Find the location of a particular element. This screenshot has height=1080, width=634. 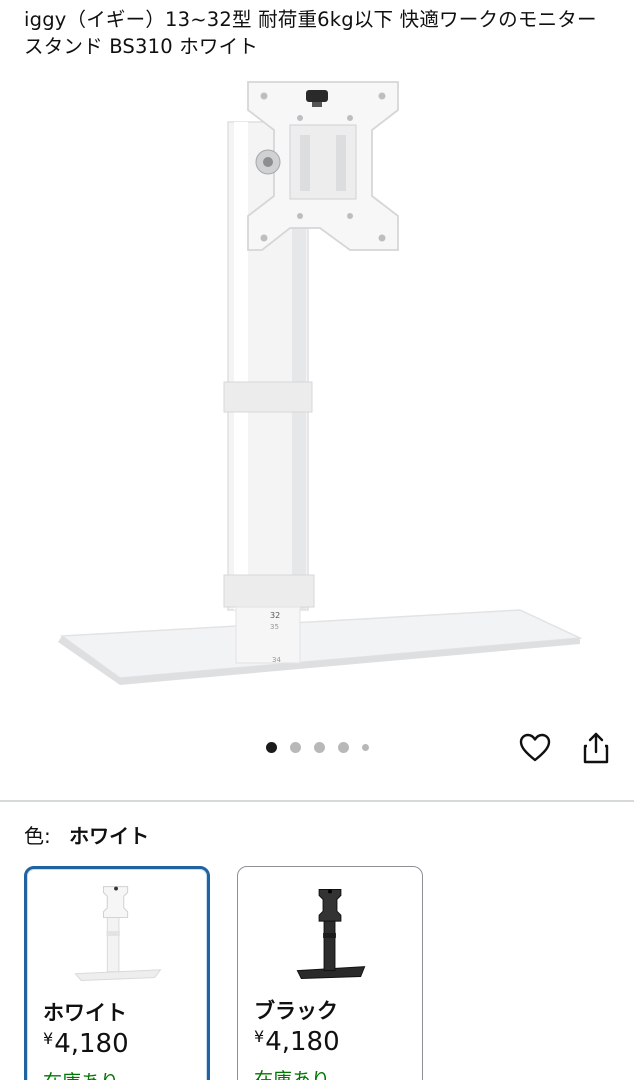

white-stand-thumbnail is located at coordinates (118, 933).